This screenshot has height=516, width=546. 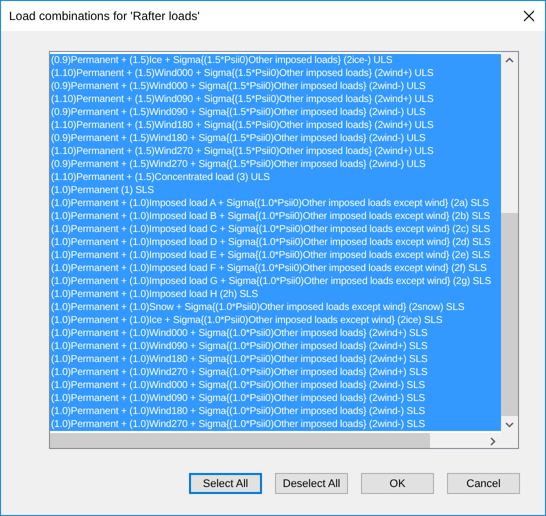 What do you see at coordinates (275, 99) in the screenshot?
I see `combination-item: (1.10)Permanent + (1.5)Wind090 + Sigma{(1.5*Psii0)Other imposed loads} (2wind+) ULS` at bounding box center [275, 99].